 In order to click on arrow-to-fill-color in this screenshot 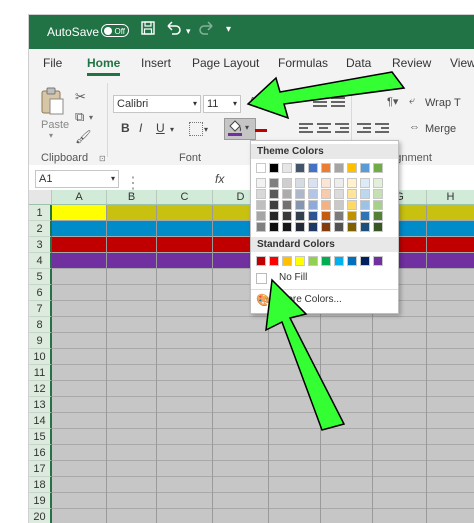, I will do `click(326, 95)`.